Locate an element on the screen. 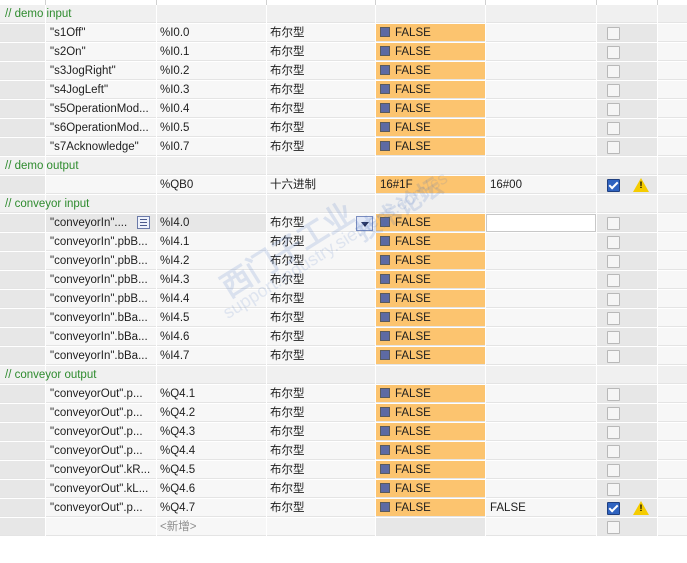 Image resolution: width=687 pixels, height=563 pixels. address-cell: %Q4.4 is located at coordinates (211, 451).